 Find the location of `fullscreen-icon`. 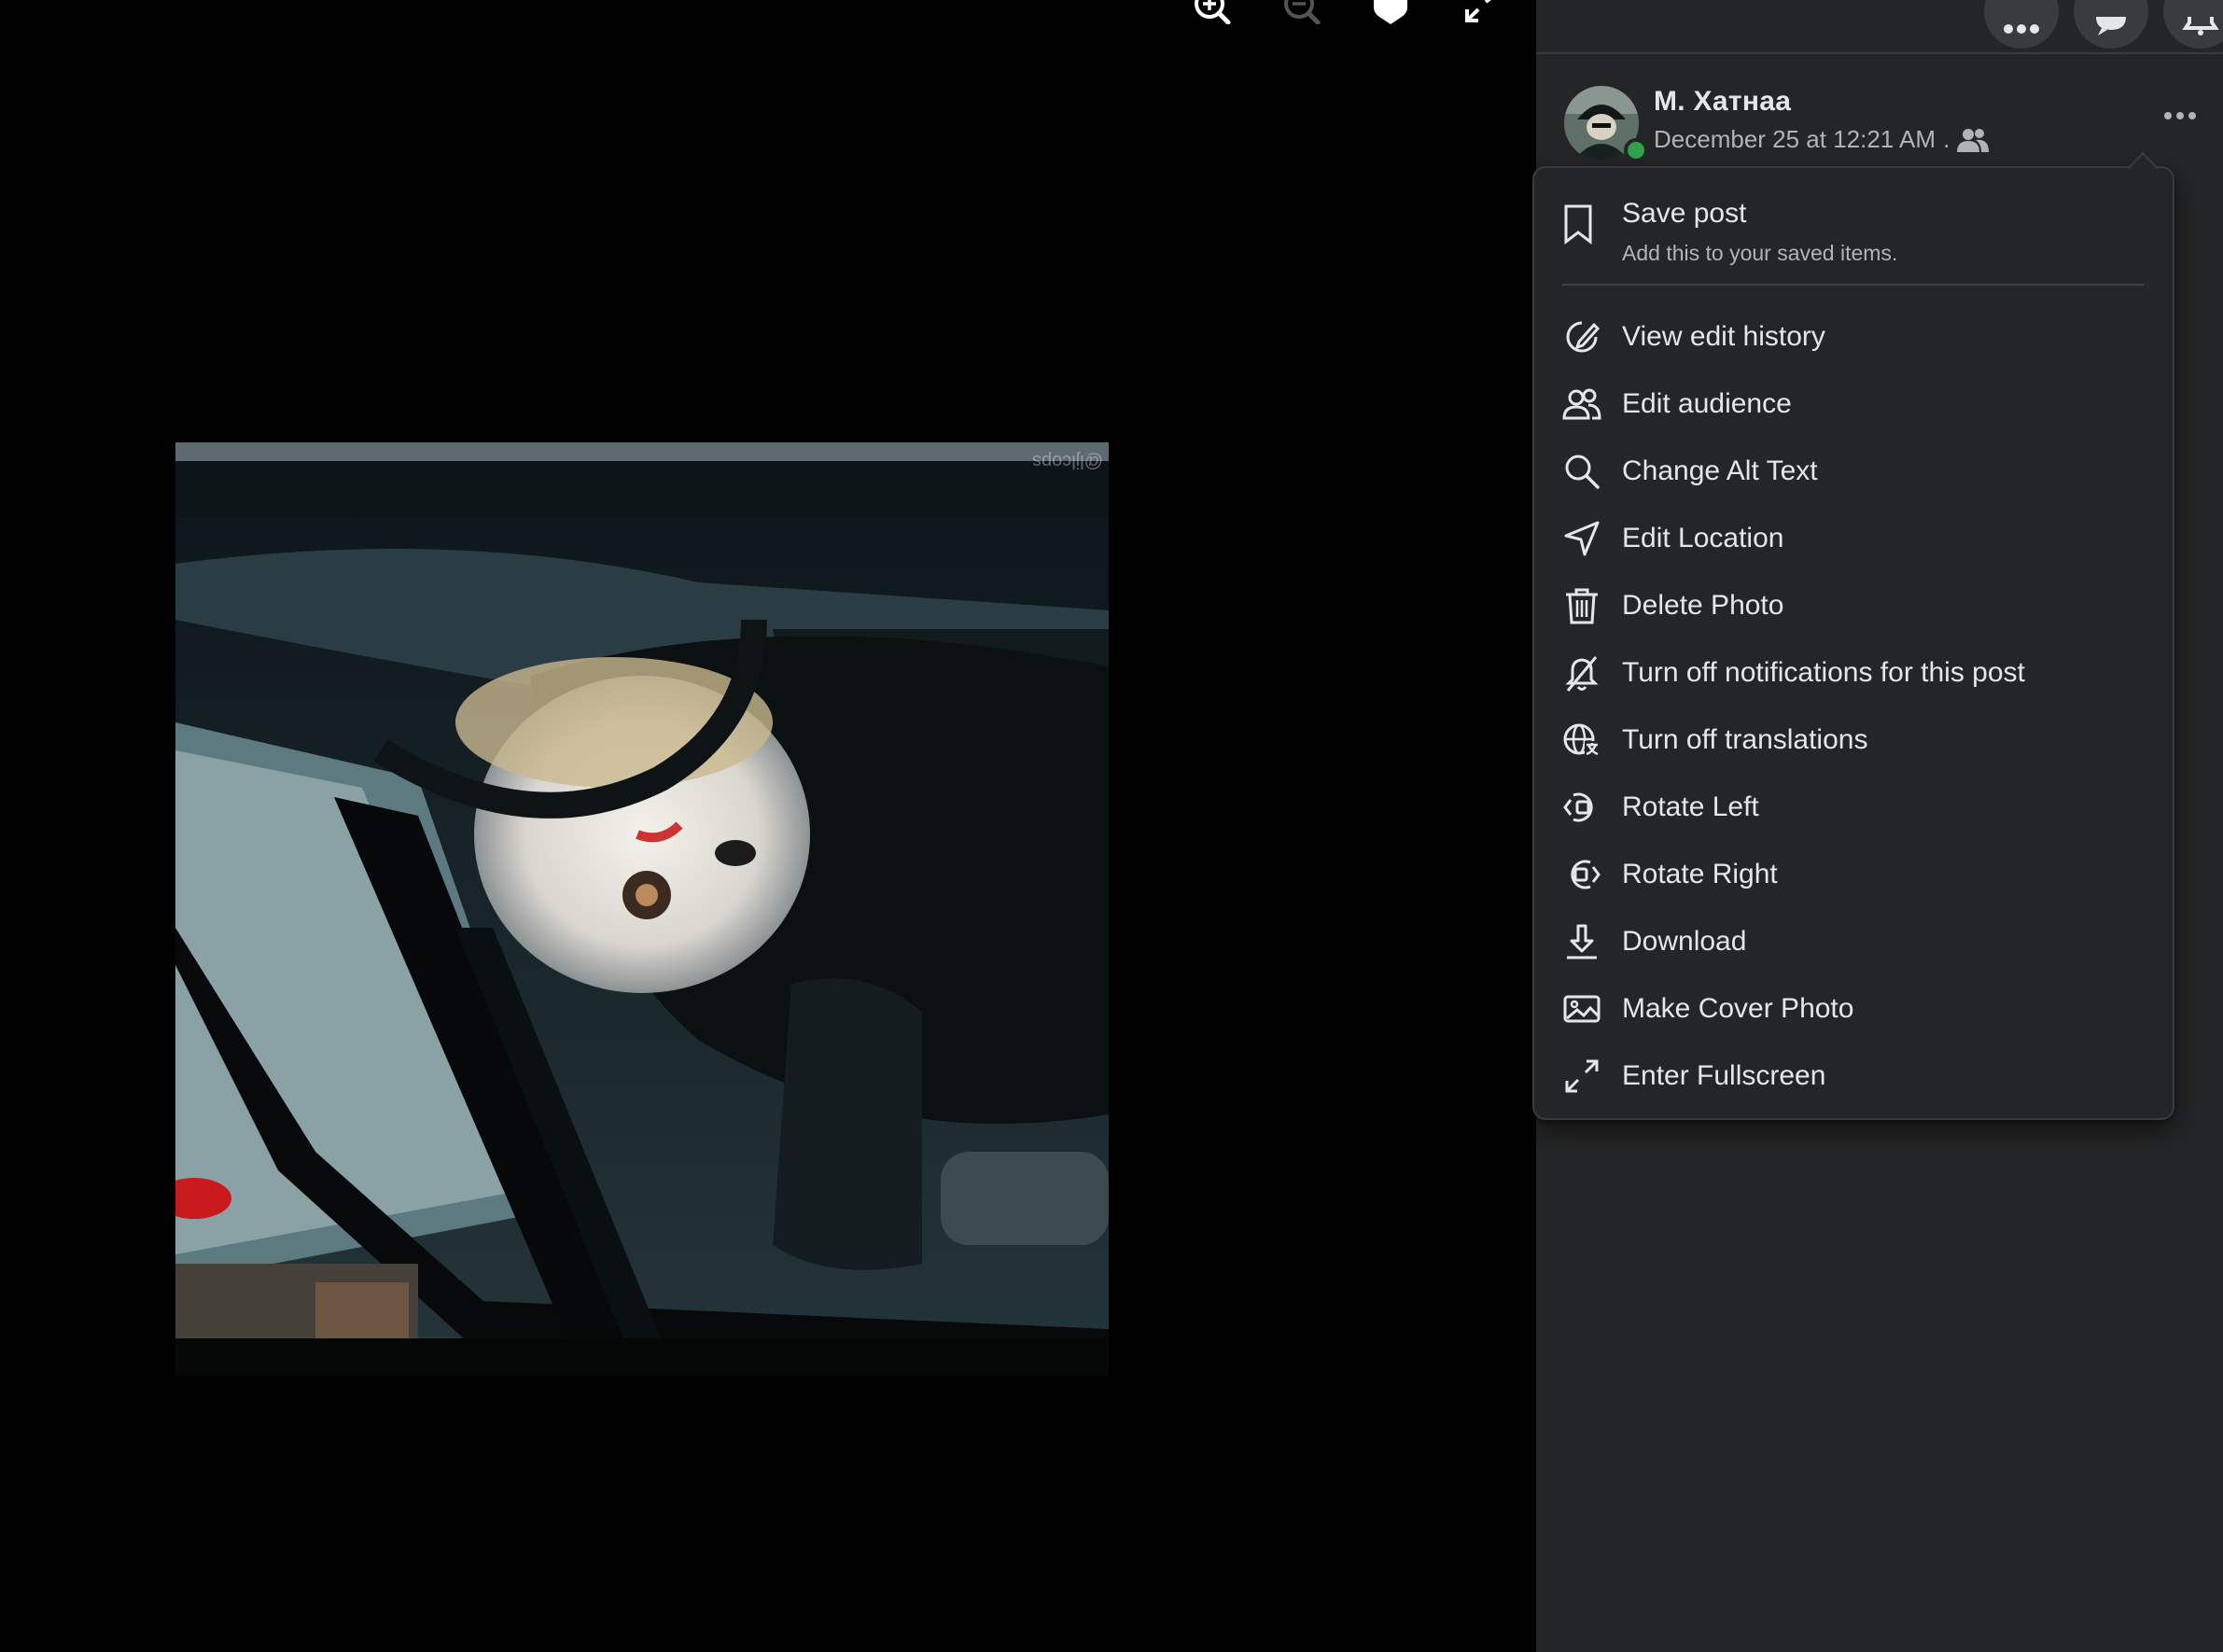

fullscreen-icon is located at coordinates (1581, 1076).